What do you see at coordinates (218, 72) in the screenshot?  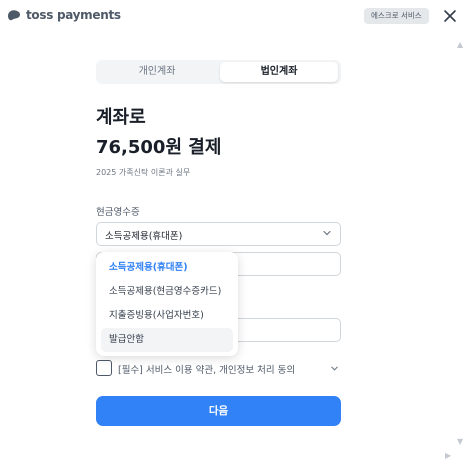 I see `account-type-tabs: 개인계좌 법인계좌` at bounding box center [218, 72].